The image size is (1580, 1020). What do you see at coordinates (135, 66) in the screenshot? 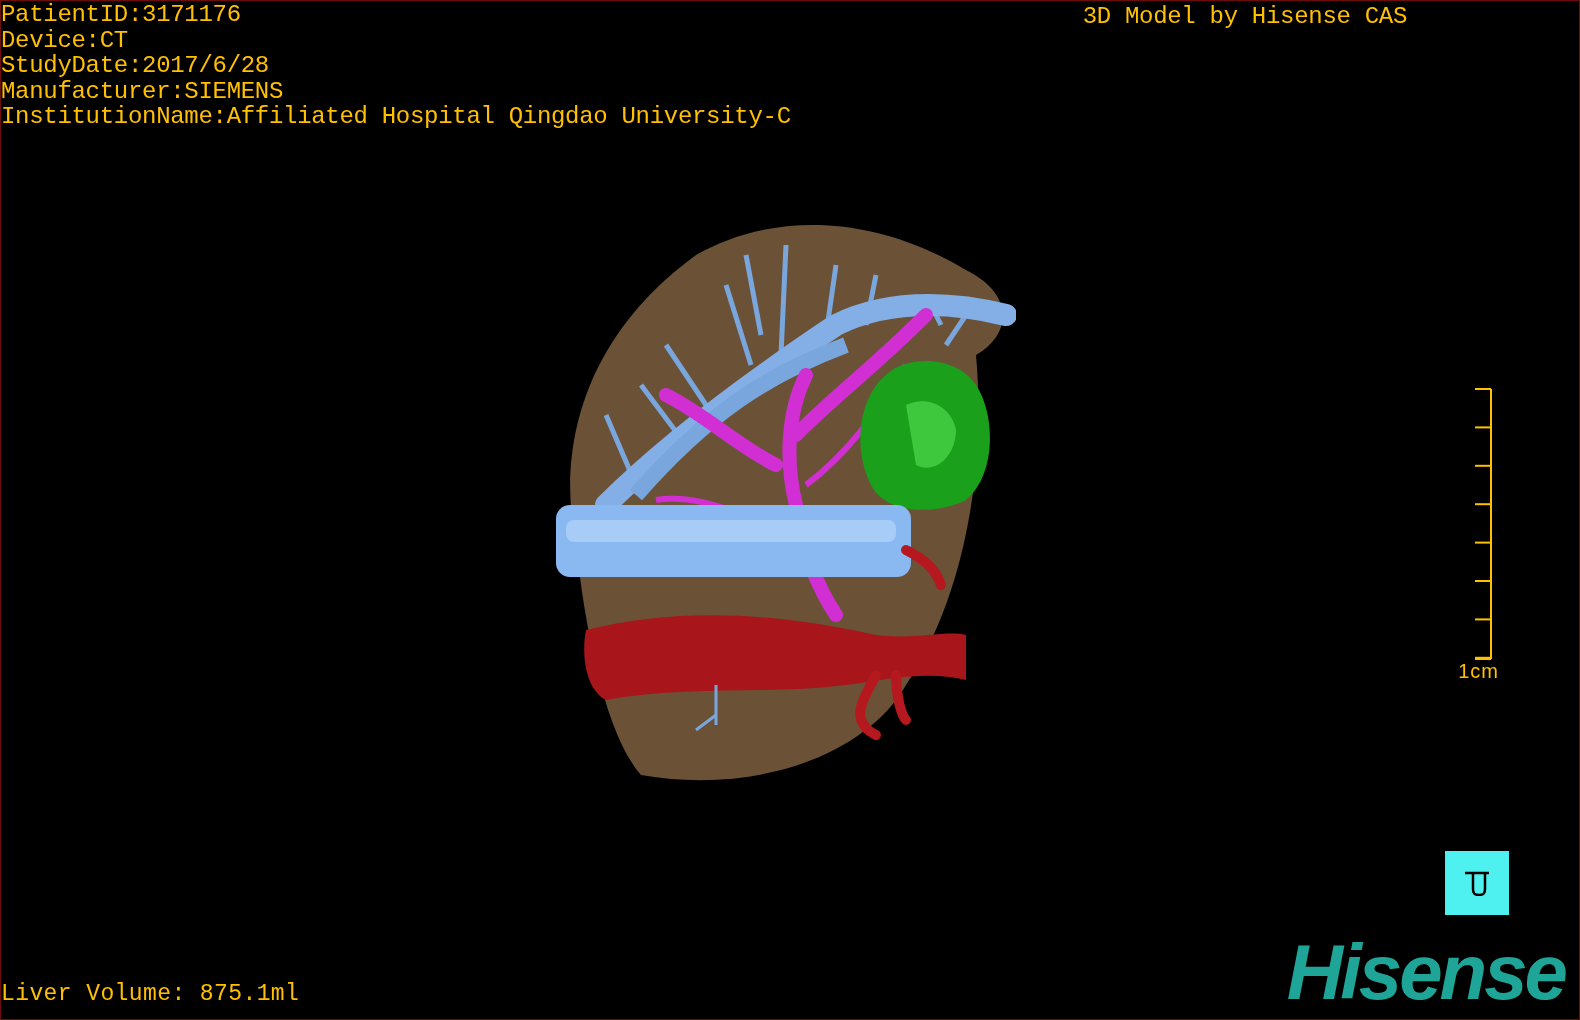
I see `study-info-text: StudyDate:2017/6/28` at bounding box center [135, 66].